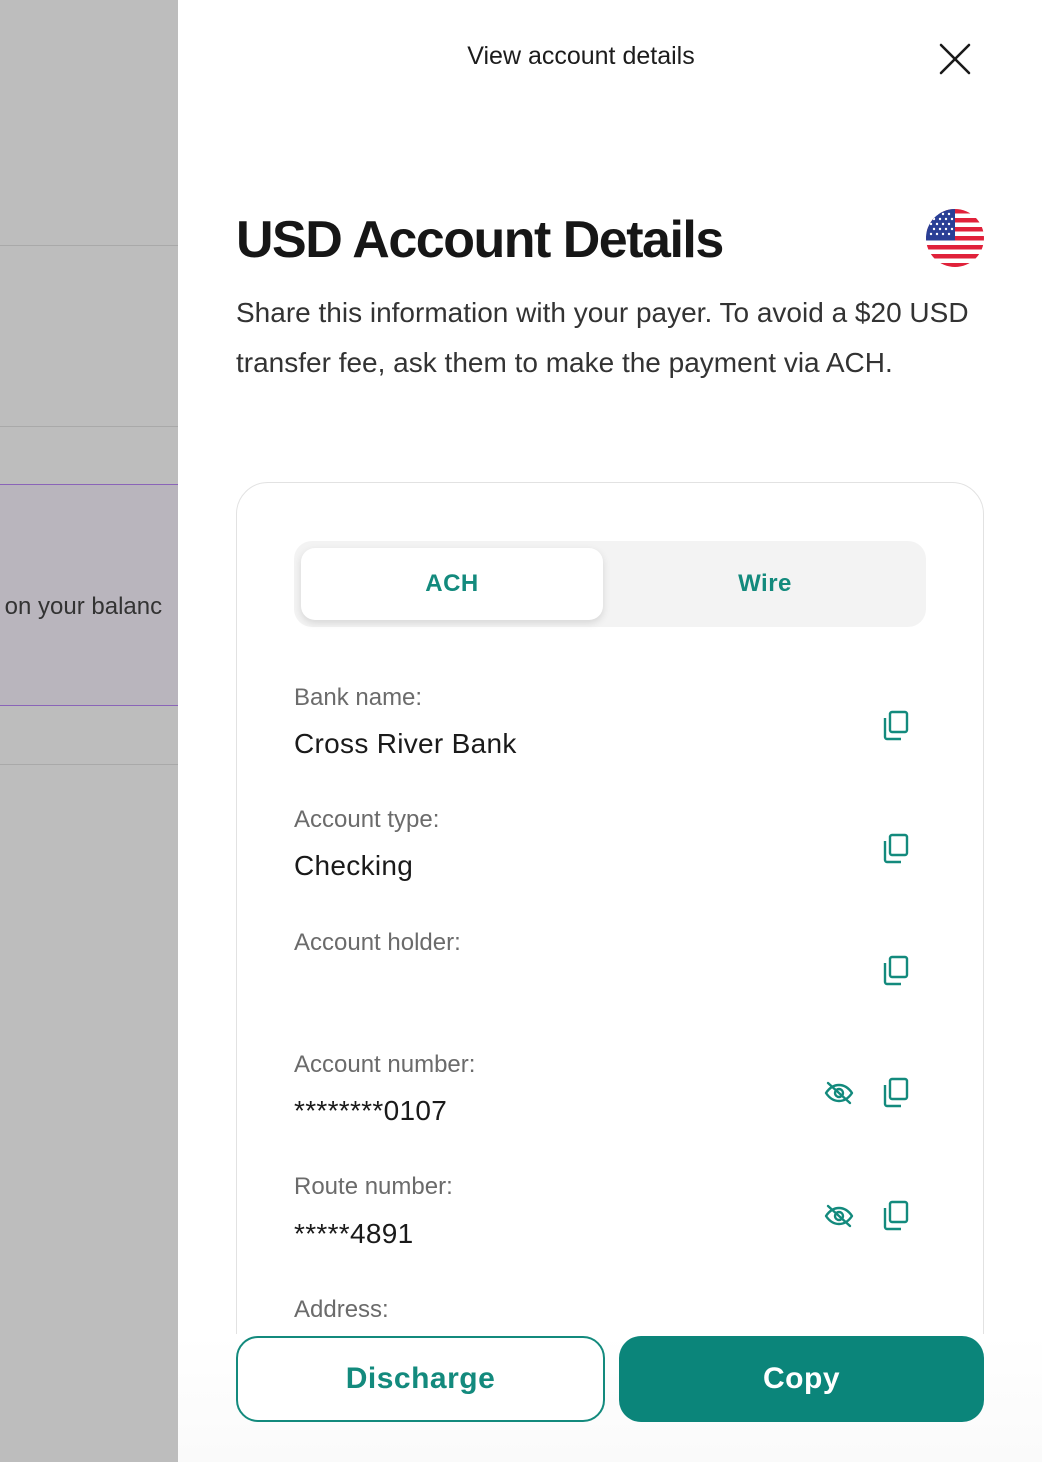 The height and width of the screenshot is (1462, 1042). What do you see at coordinates (405, 743) in the screenshot?
I see `bank-name-value: Cross River Bank` at bounding box center [405, 743].